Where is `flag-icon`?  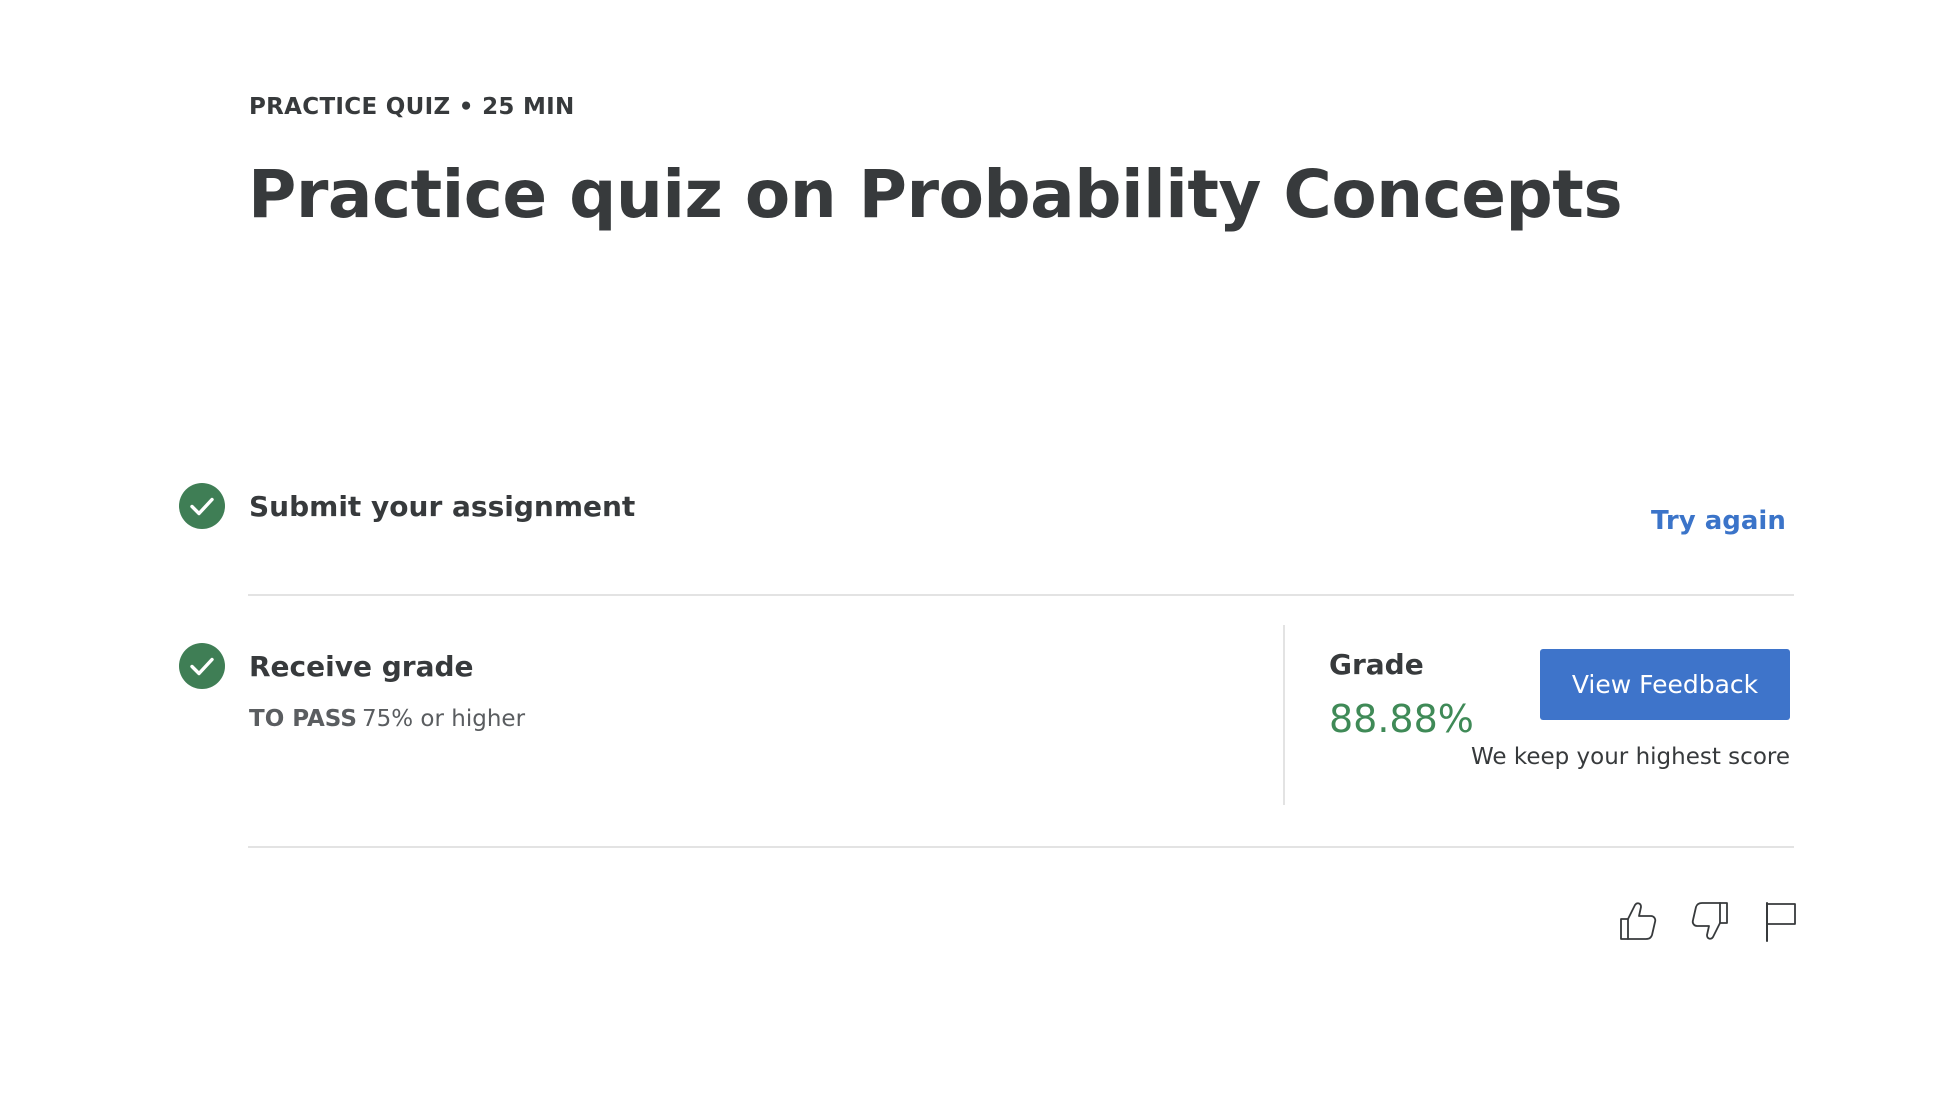 flag-icon is located at coordinates (1781, 921).